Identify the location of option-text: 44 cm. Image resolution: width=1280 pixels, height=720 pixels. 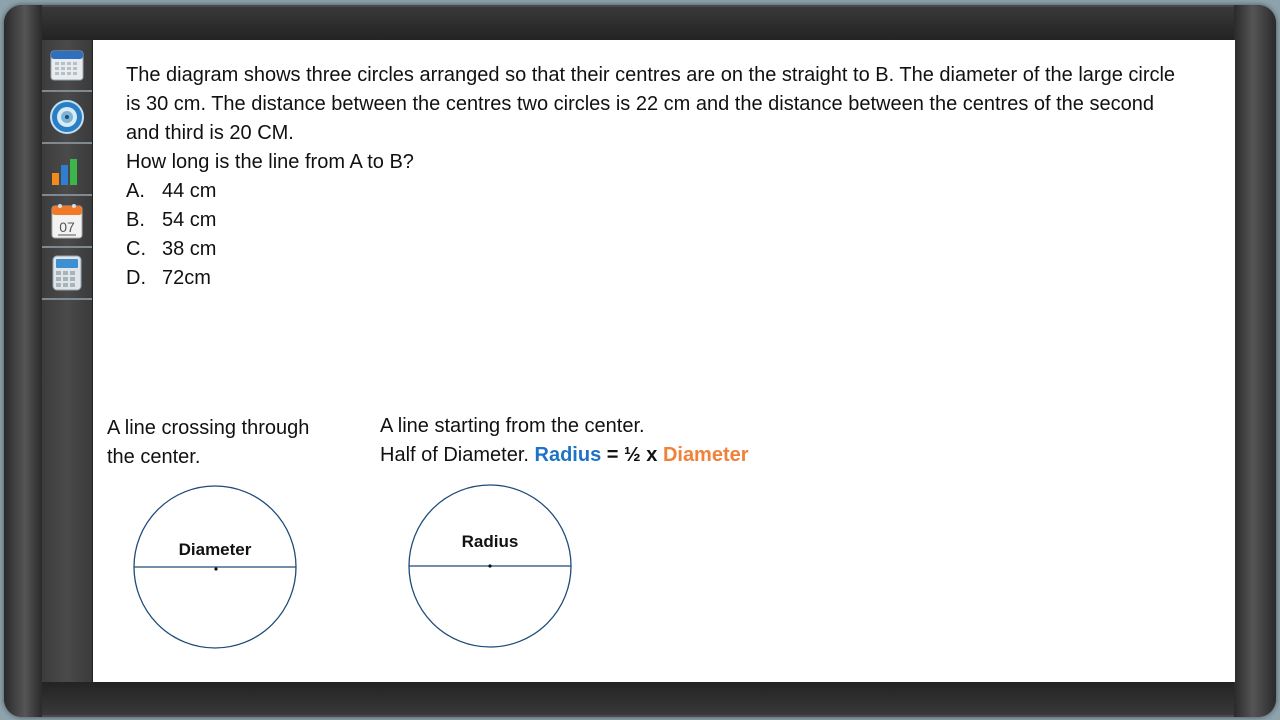
(189, 191).